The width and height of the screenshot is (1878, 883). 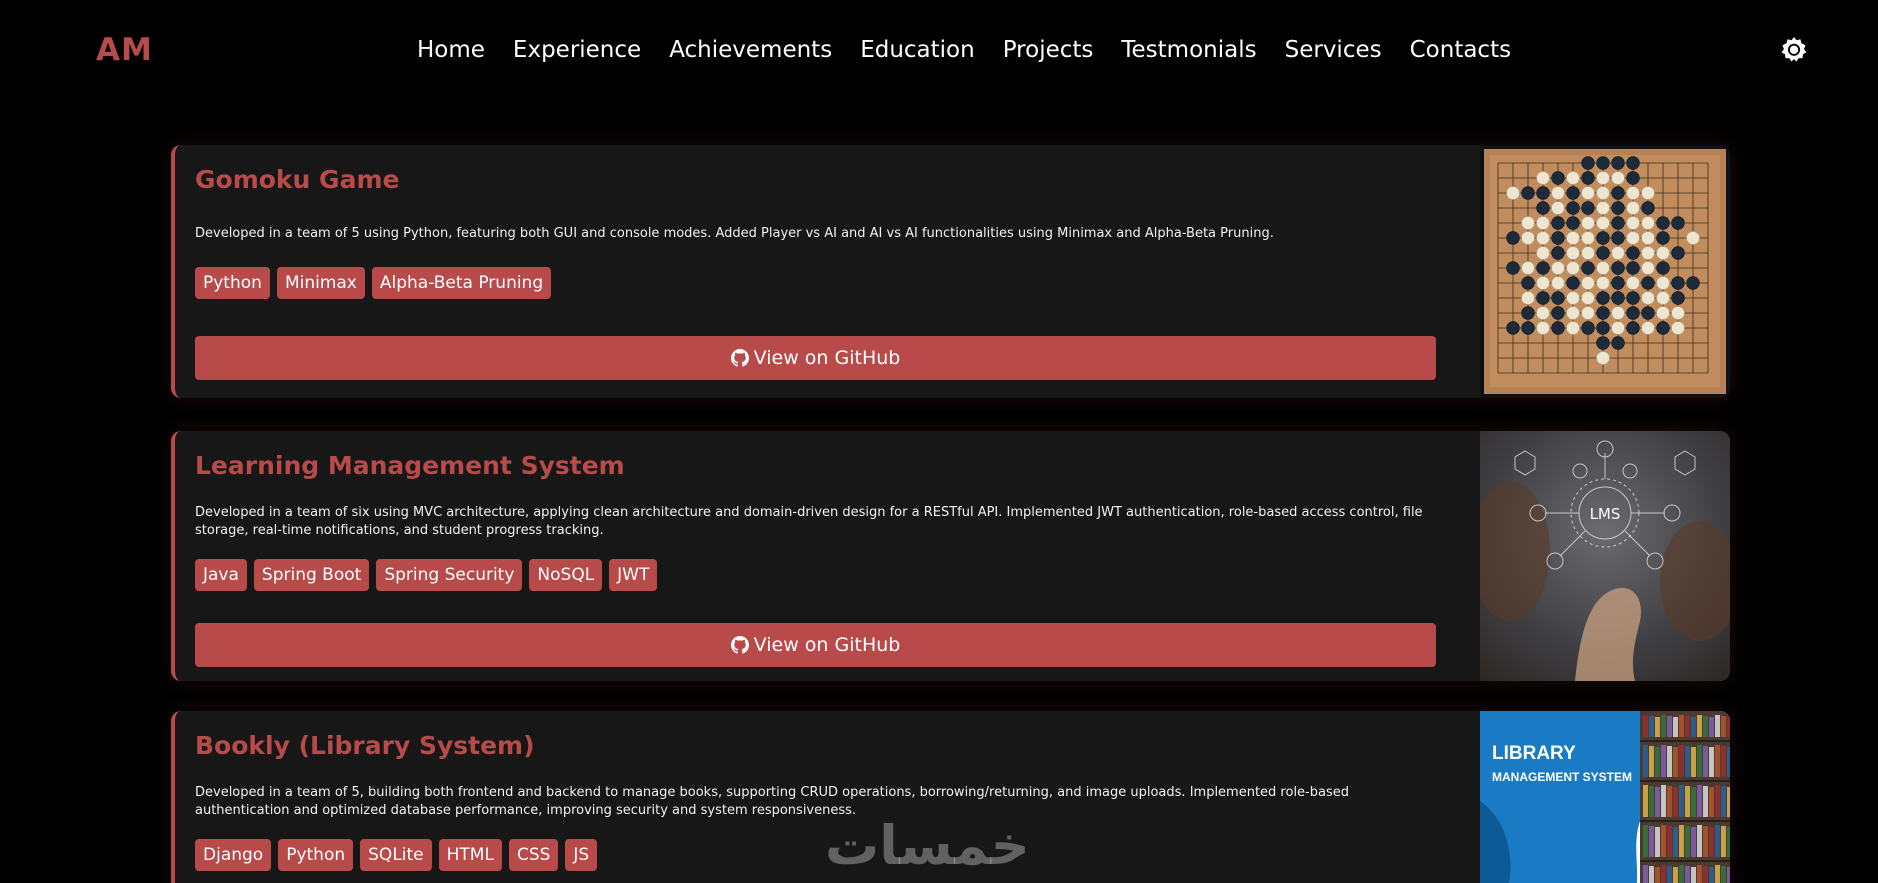 What do you see at coordinates (827, 645) in the screenshot?
I see `github-button-label: View on GitHub` at bounding box center [827, 645].